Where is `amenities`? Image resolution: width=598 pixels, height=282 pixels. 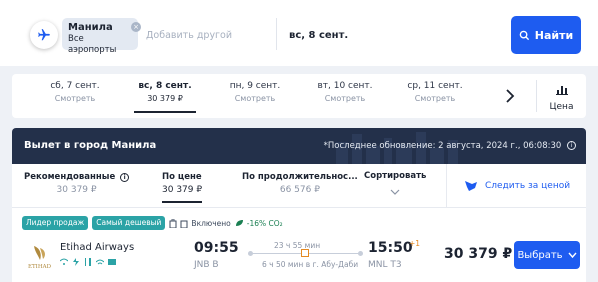 amenities is located at coordinates (88, 262).